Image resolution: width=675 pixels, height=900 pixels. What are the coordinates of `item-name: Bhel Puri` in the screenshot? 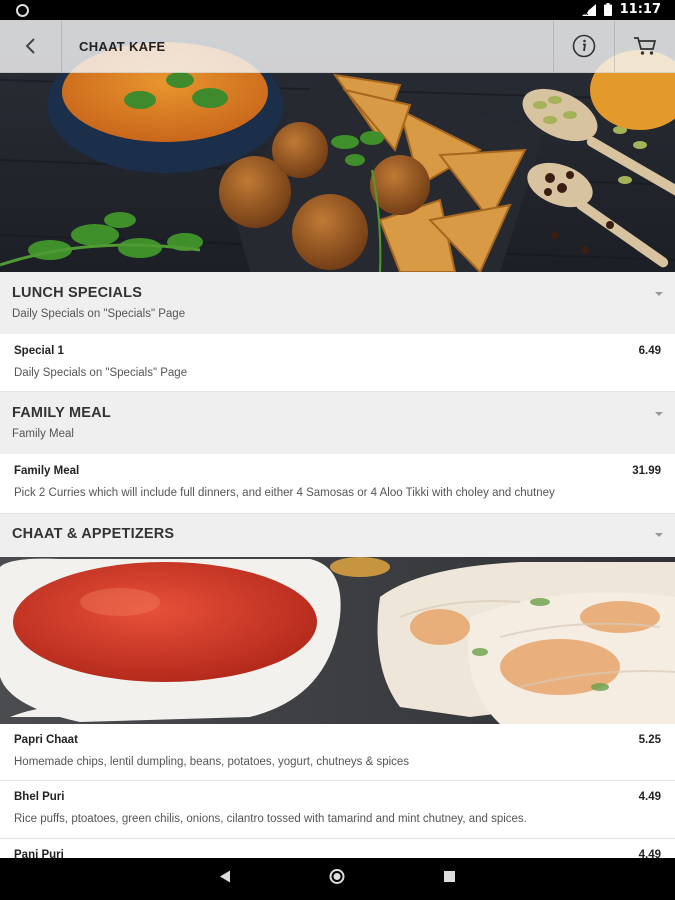 It's located at (39, 797).